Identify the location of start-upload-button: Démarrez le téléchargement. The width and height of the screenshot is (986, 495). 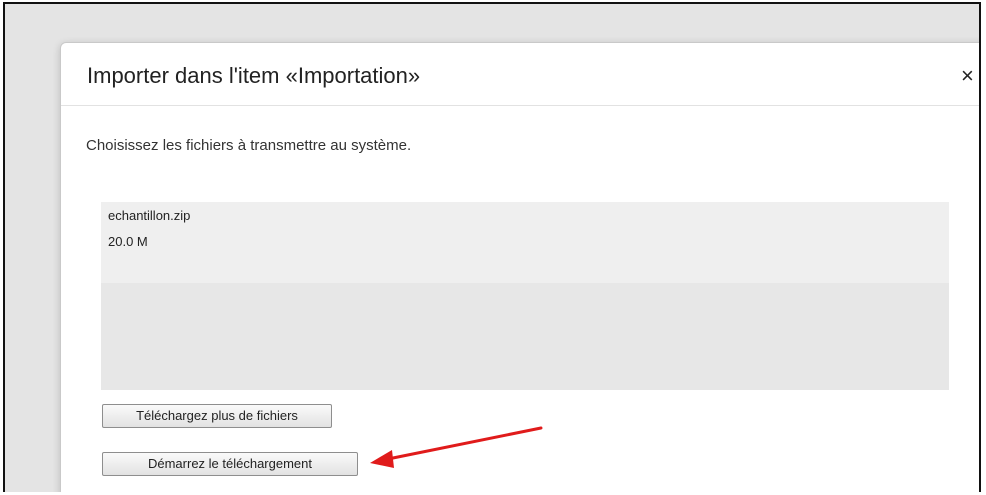
(230, 464).